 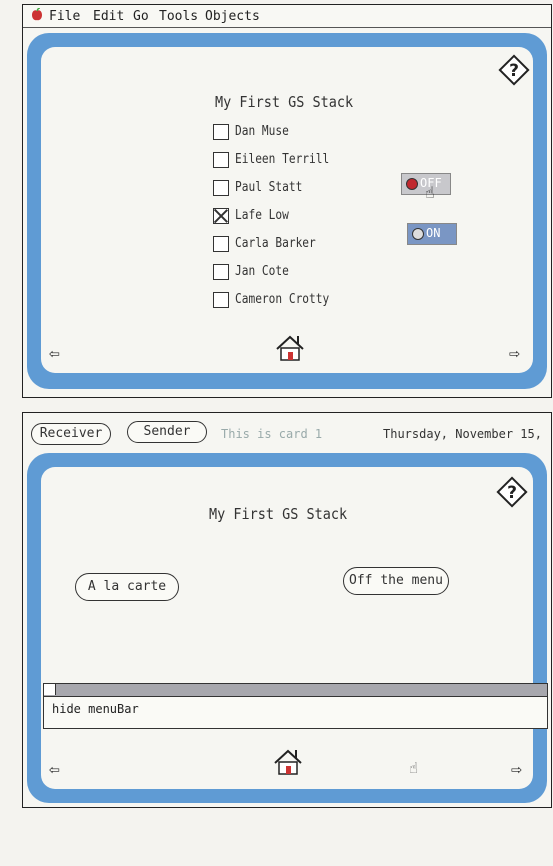 What do you see at coordinates (287, 16) in the screenshot?
I see `menu-bar: File Edit Go Tools Objects` at bounding box center [287, 16].